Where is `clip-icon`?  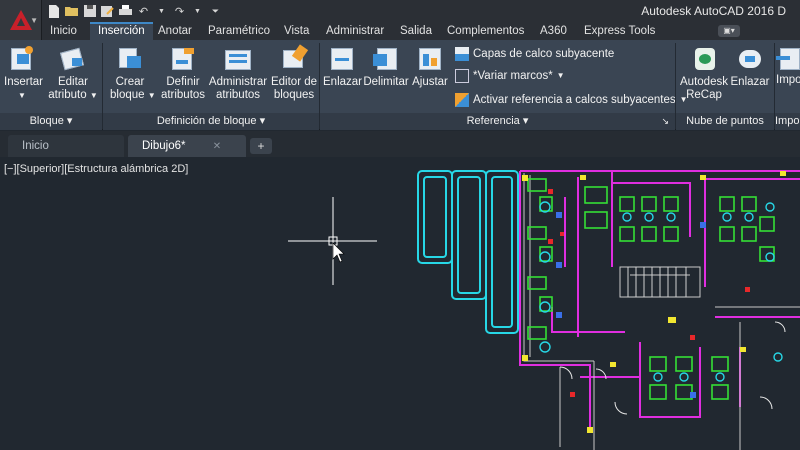 clip-icon is located at coordinates (386, 59).